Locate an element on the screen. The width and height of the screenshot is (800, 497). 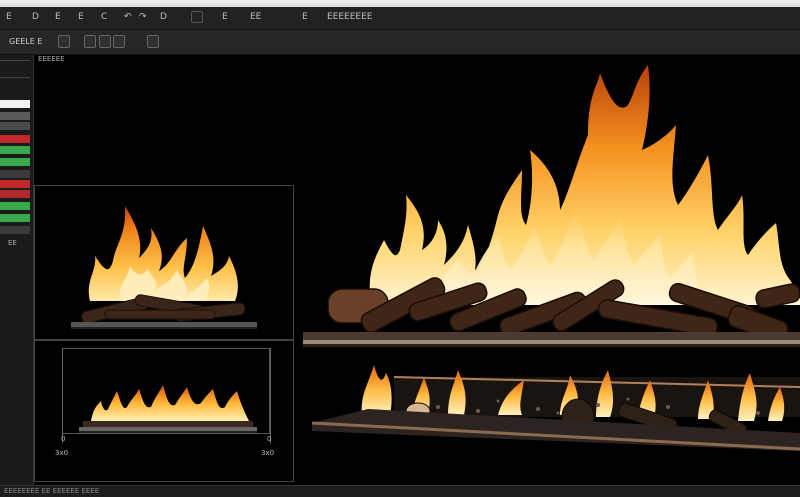
menu-item-6: D is located at coordinates (163, 17).